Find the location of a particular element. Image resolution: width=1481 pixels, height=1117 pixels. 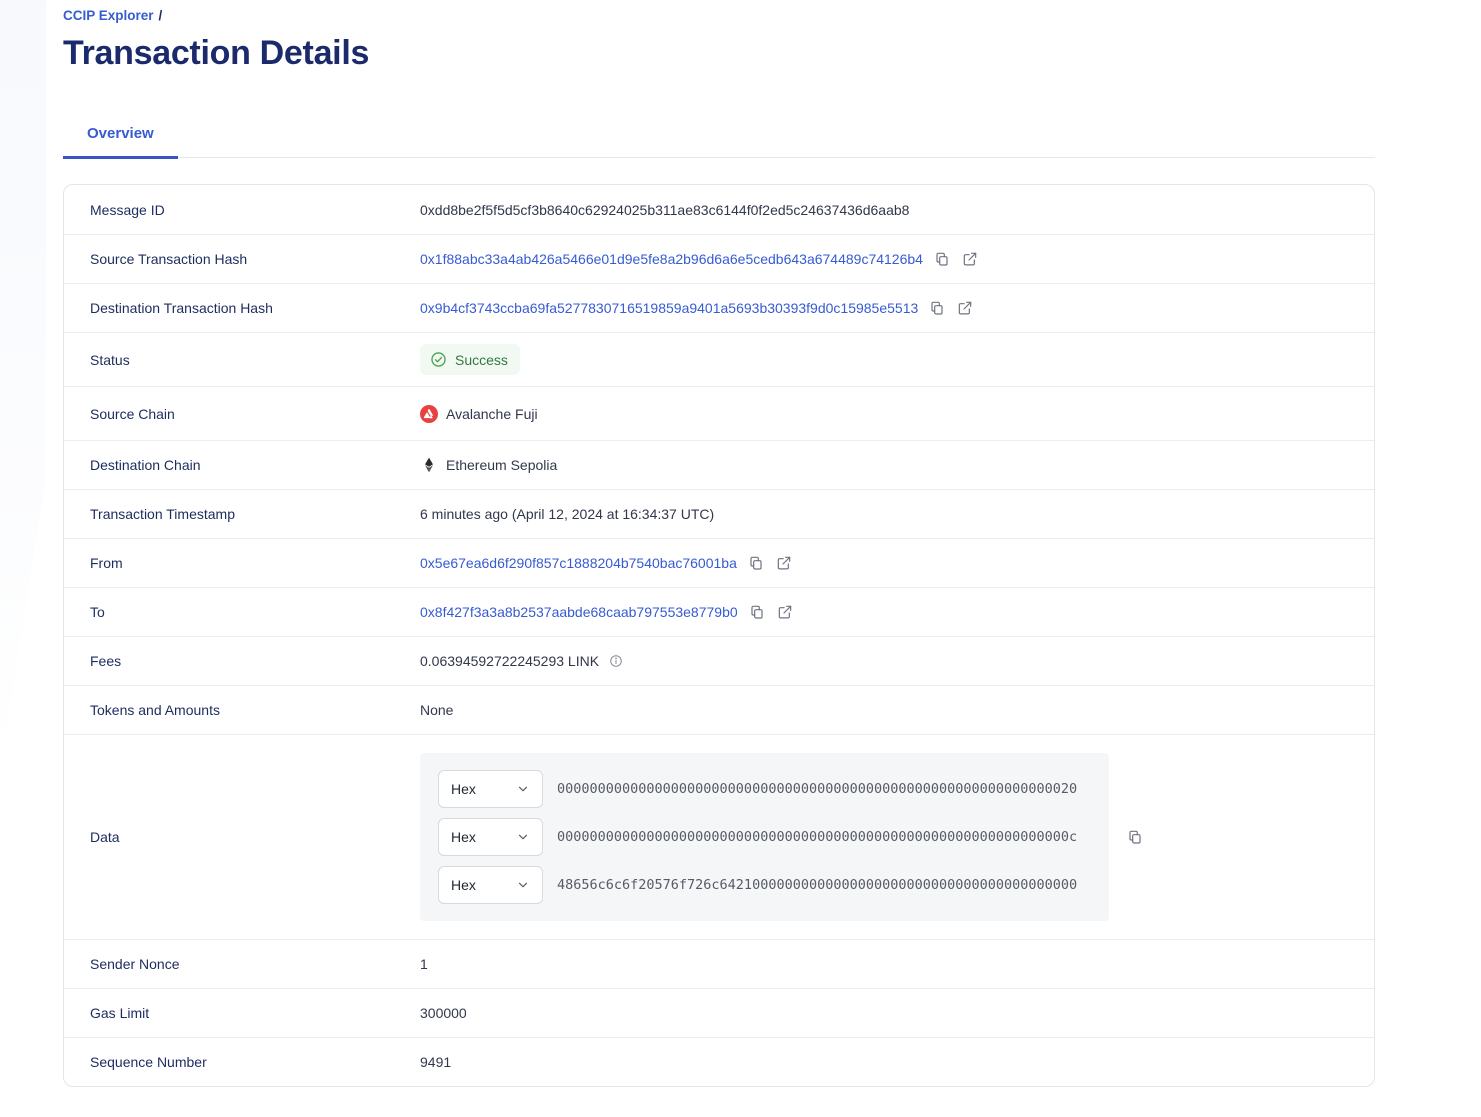

field-label: Destination Chain is located at coordinates (145, 465).